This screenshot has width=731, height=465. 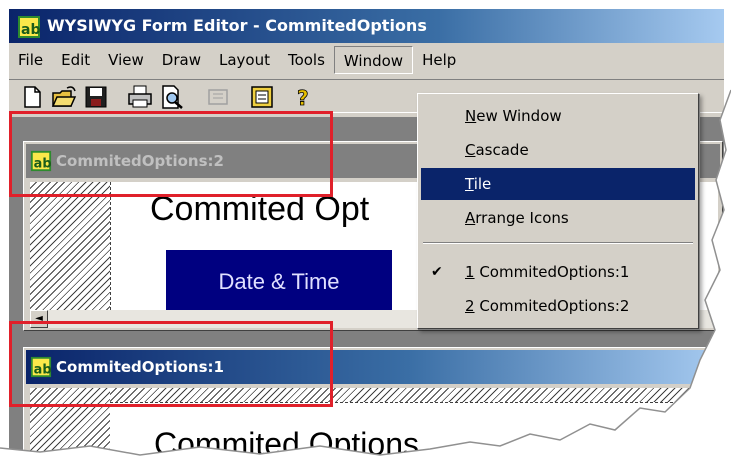 I want to click on app-ab-icon: ab, so click(x=29, y=27).